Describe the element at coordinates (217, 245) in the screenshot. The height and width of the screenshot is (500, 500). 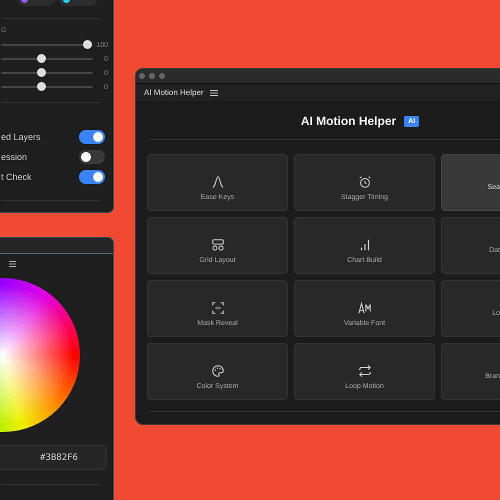
I see `layout-icon` at that location.